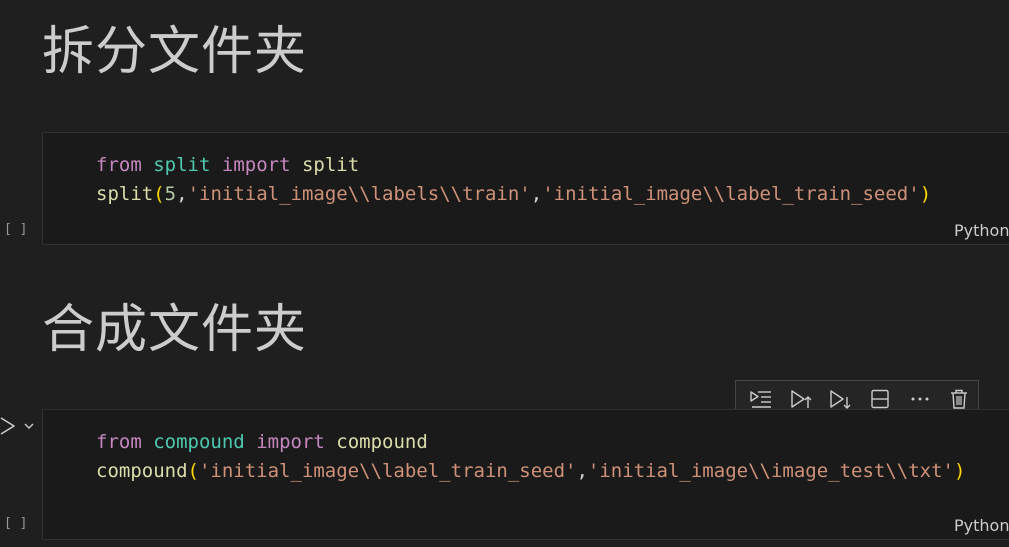  I want to click on chevron-down-icon, so click(29, 426).